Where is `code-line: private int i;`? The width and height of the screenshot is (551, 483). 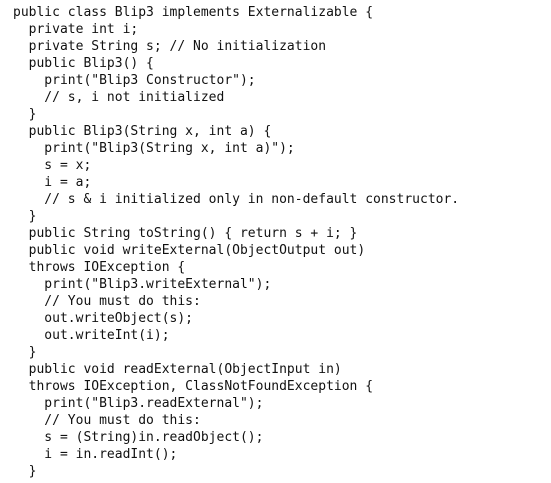 code-line: private int i; is located at coordinates (76, 29).